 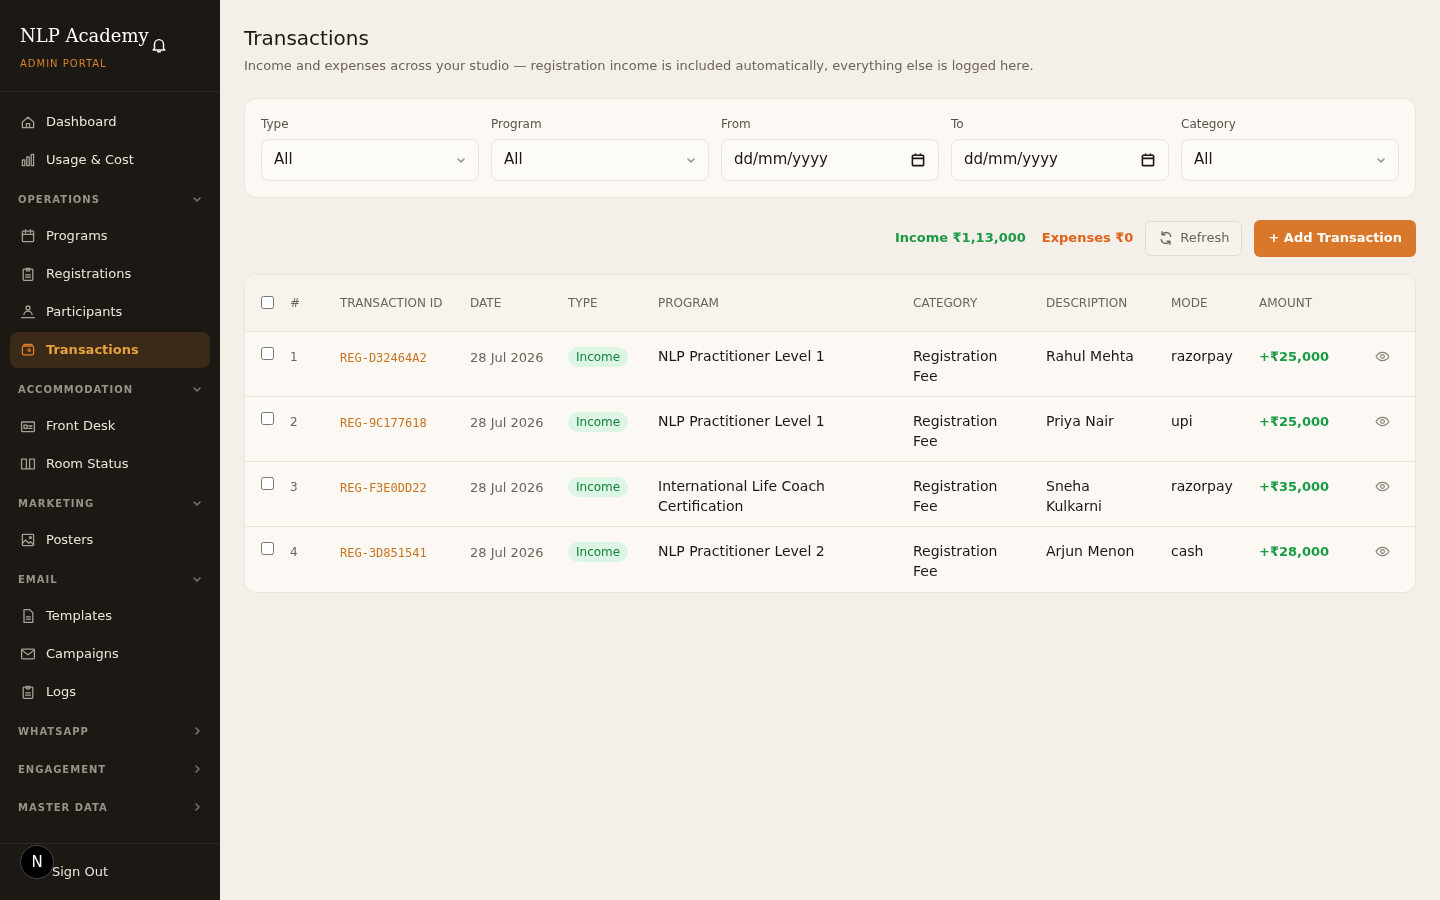 I want to click on nav-item: Usage & Cost, so click(x=110, y=160).